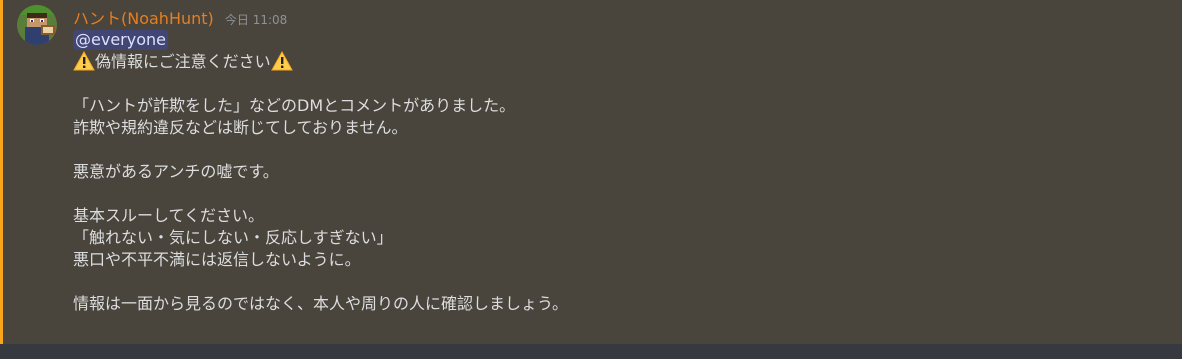 This screenshot has height=359, width=1182. I want to click on message-header: ハント(NoahHunt) 今日 11:08, so click(180, 17).